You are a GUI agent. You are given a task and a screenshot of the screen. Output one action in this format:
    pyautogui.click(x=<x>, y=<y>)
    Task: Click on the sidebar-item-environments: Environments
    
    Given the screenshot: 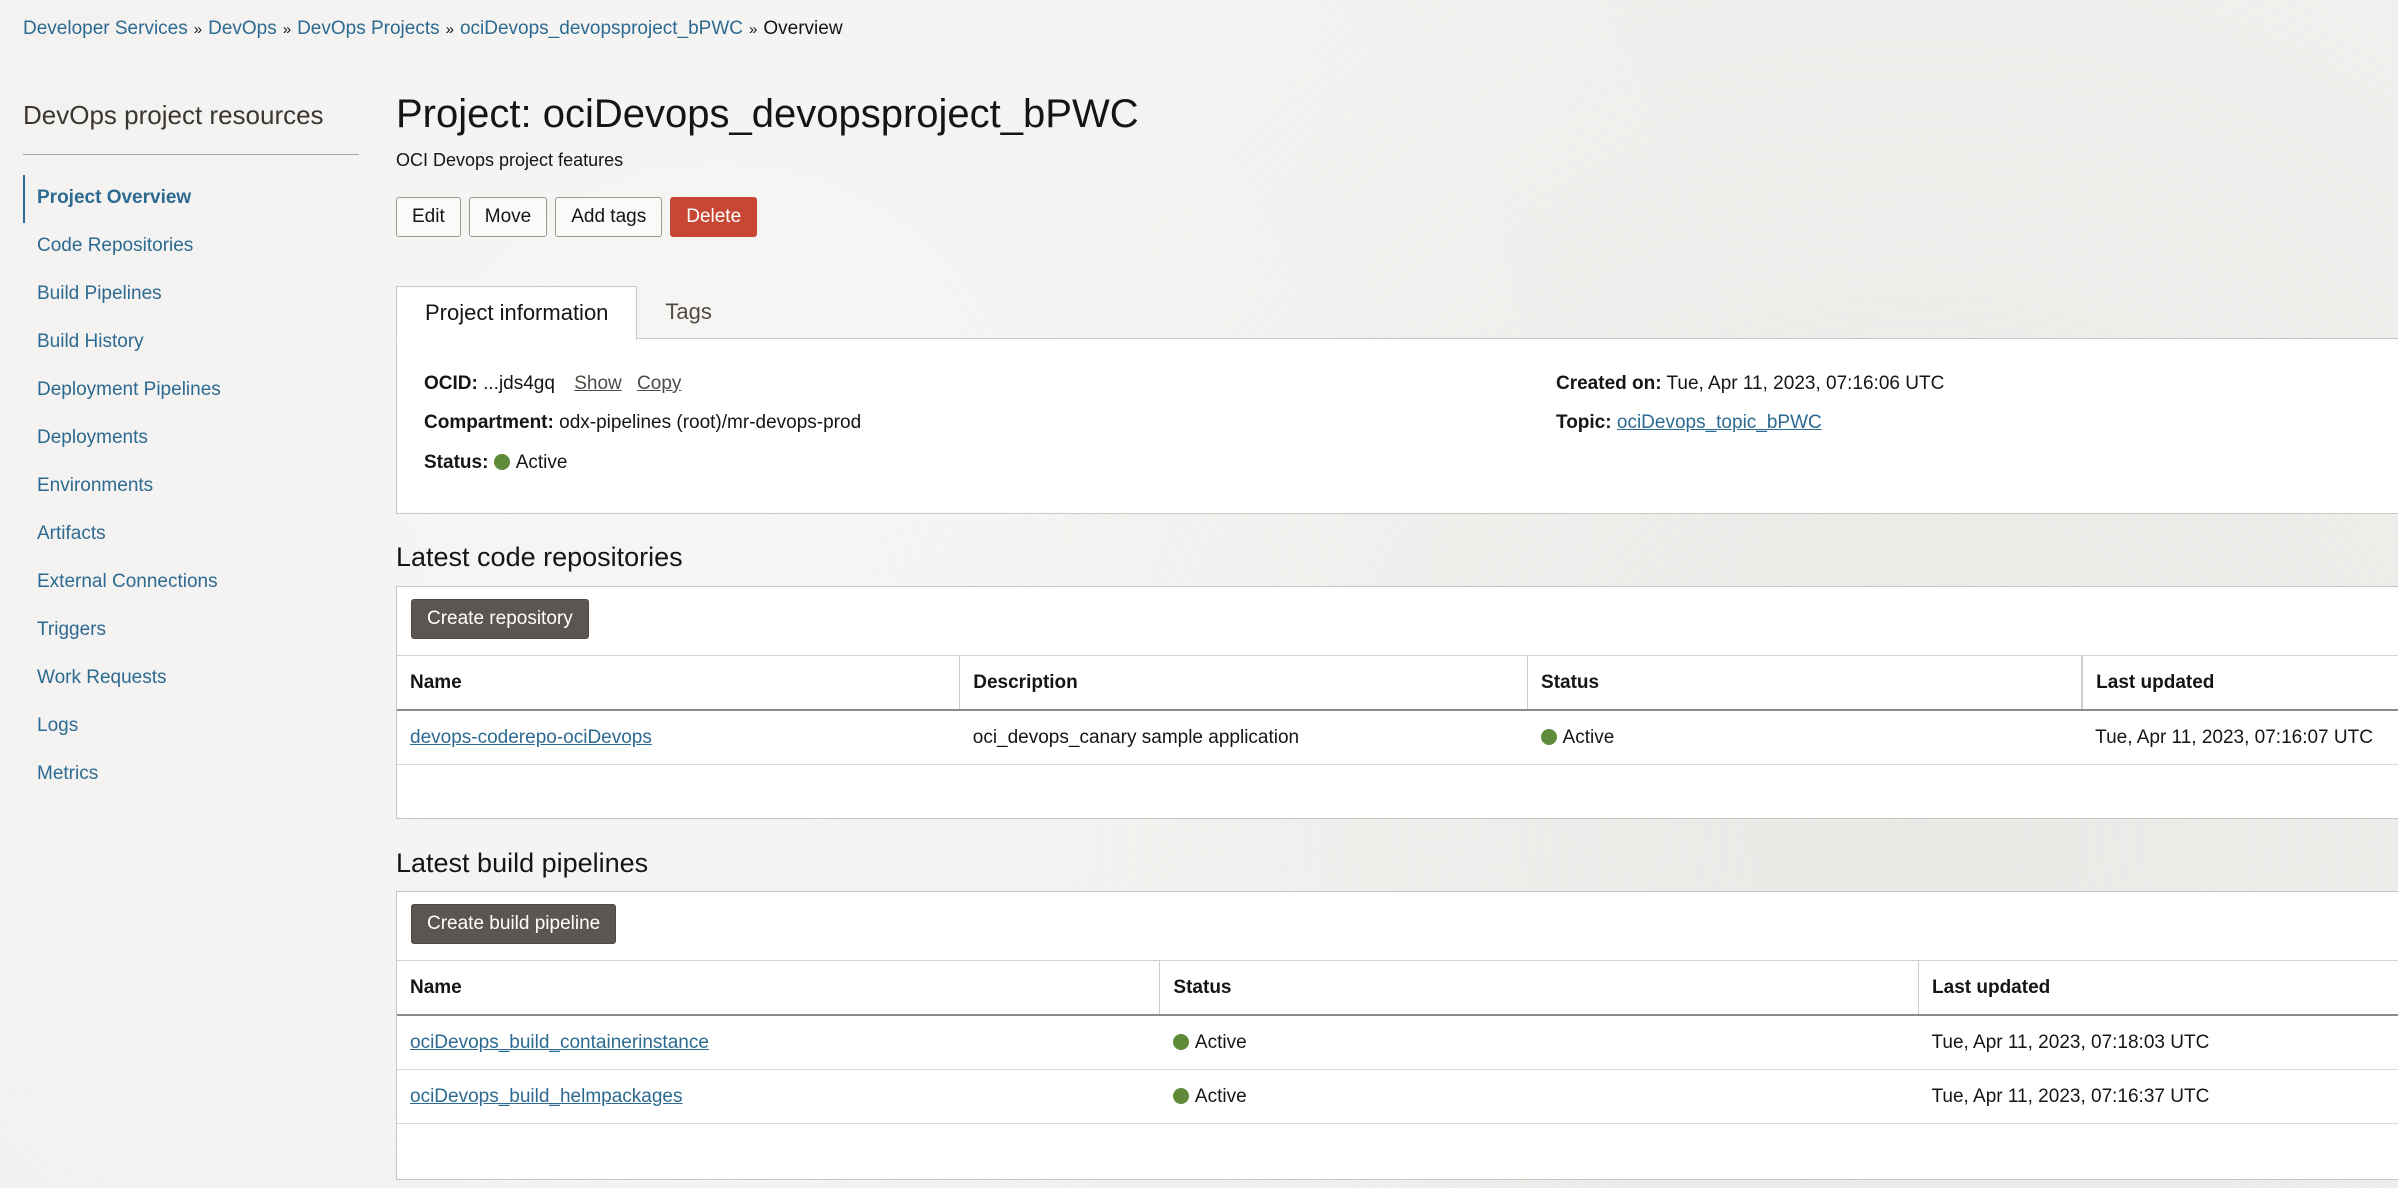 What is the action you would take?
    pyautogui.click(x=191, y=487)
    